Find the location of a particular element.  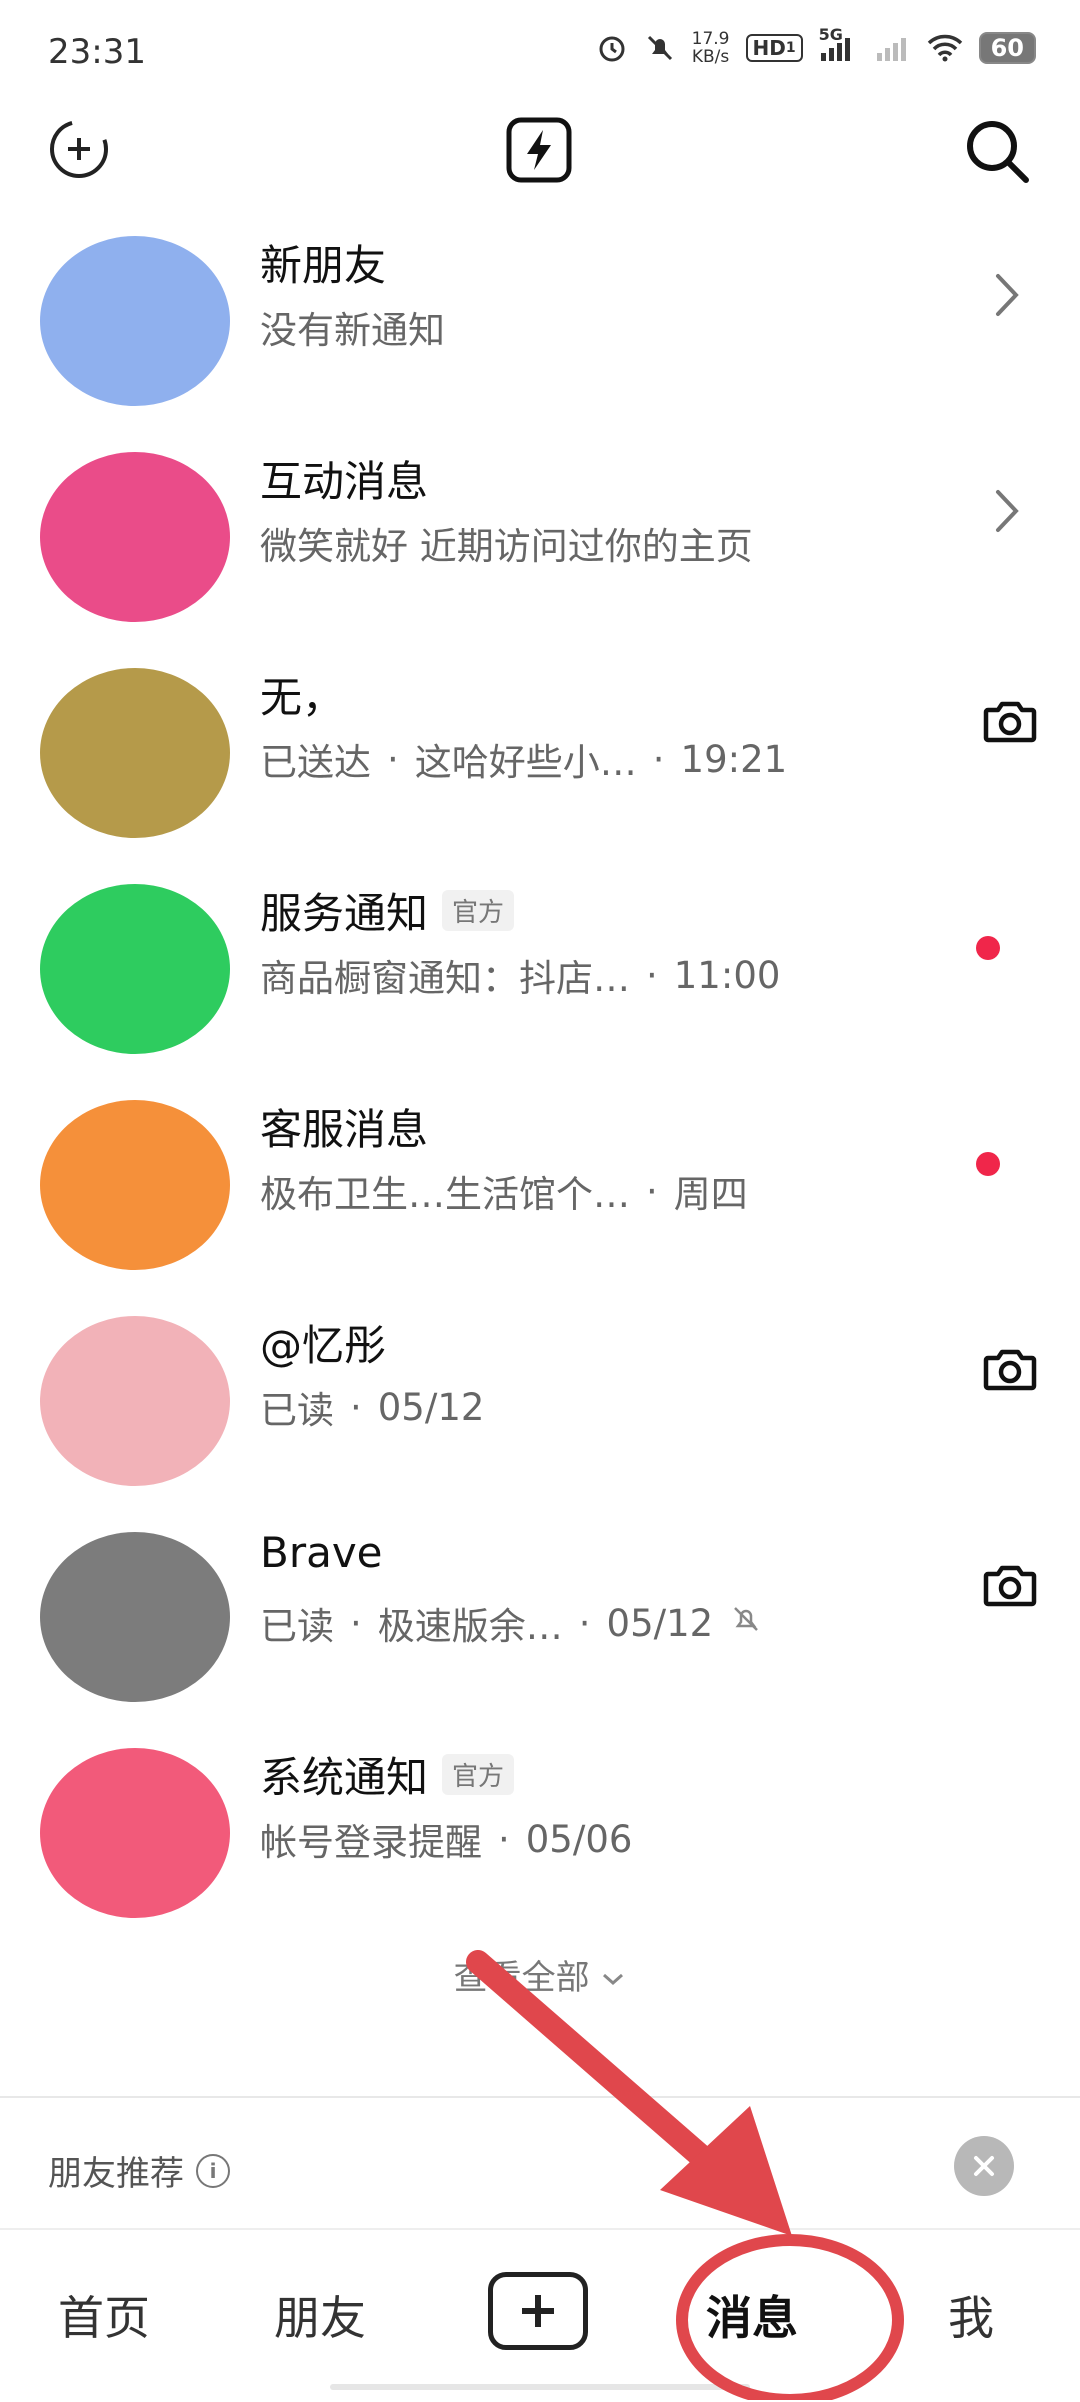

message-row: 无， 已送达 · 这哈好些小… · 19:21 is located at coordinates (540, 740).